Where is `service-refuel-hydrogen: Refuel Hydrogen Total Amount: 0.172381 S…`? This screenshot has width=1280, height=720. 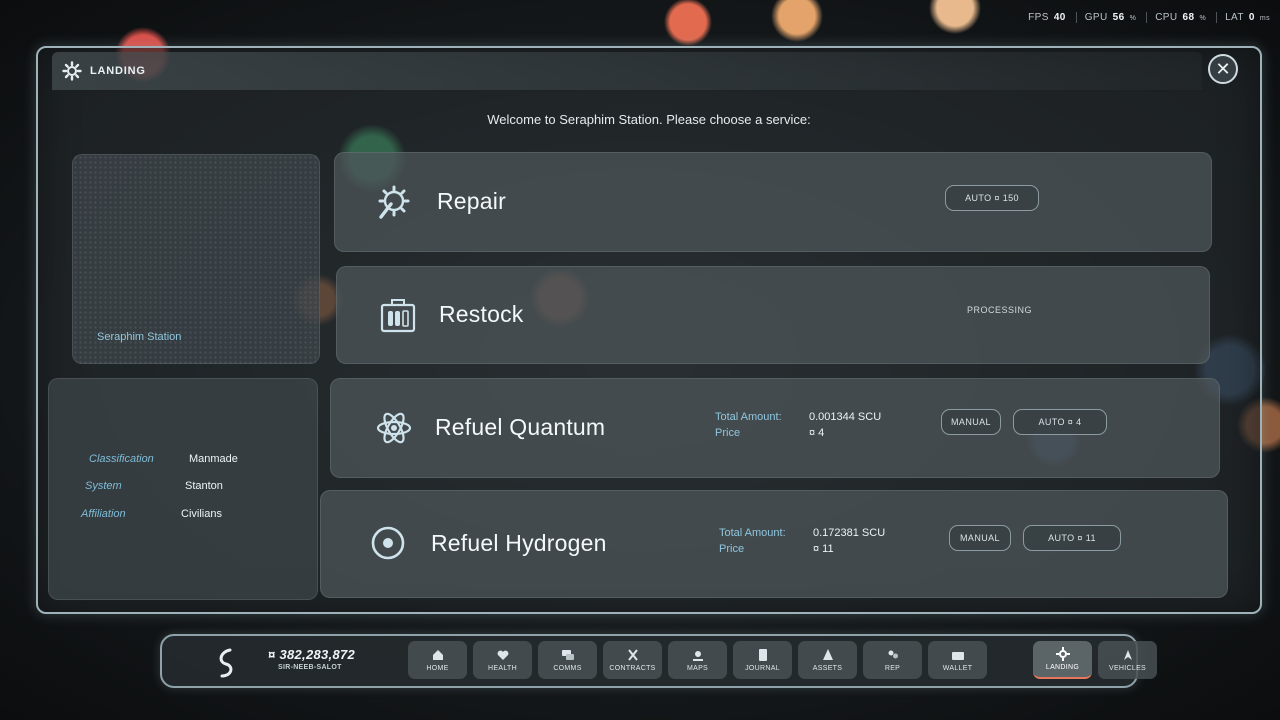 service-refuel-hydrogen: Refuel Hydrogen Total Amount: 0.172381 S… is located at coordinates (774, 544).